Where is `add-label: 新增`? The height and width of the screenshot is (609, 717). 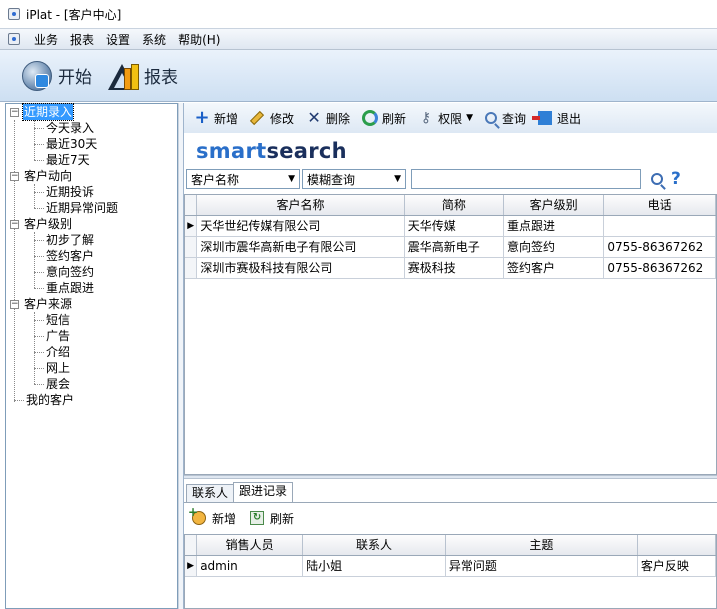
add-label: 新增 is located at coordinates (226, 118).